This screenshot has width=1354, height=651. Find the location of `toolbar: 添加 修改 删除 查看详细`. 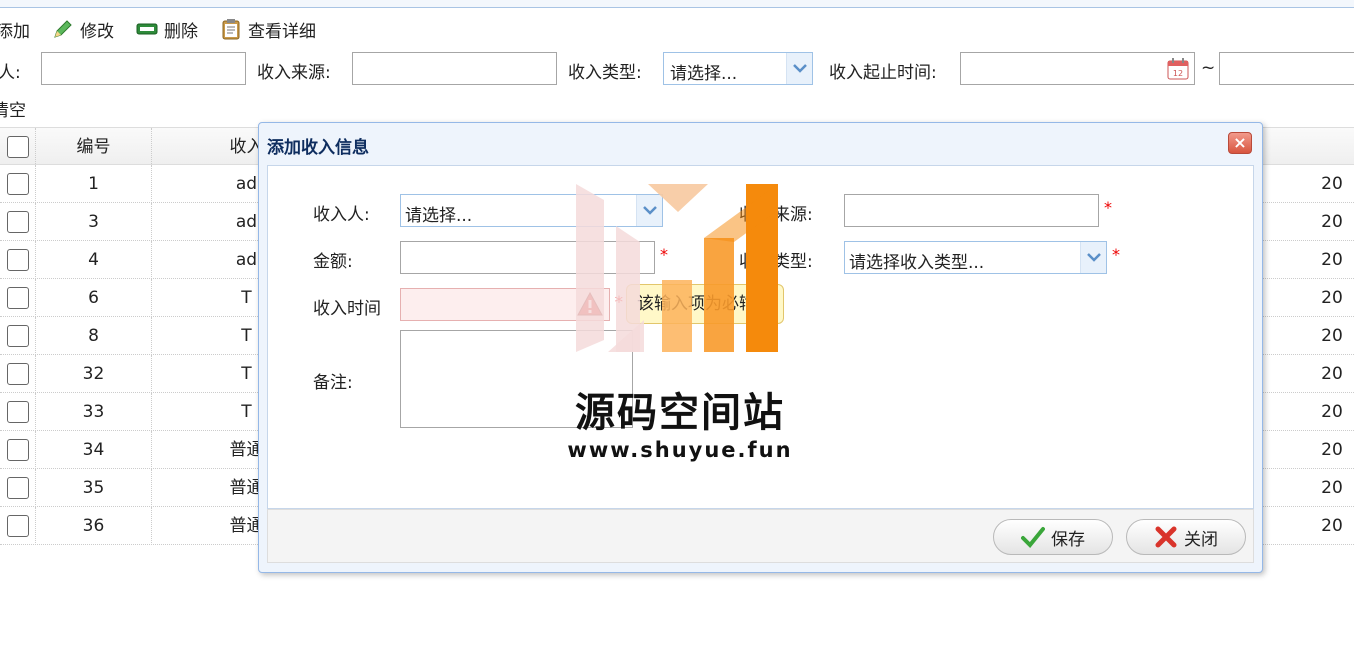

toolbar: 添加 修改 删除 查看详细 is located at coordinates (169, 29).